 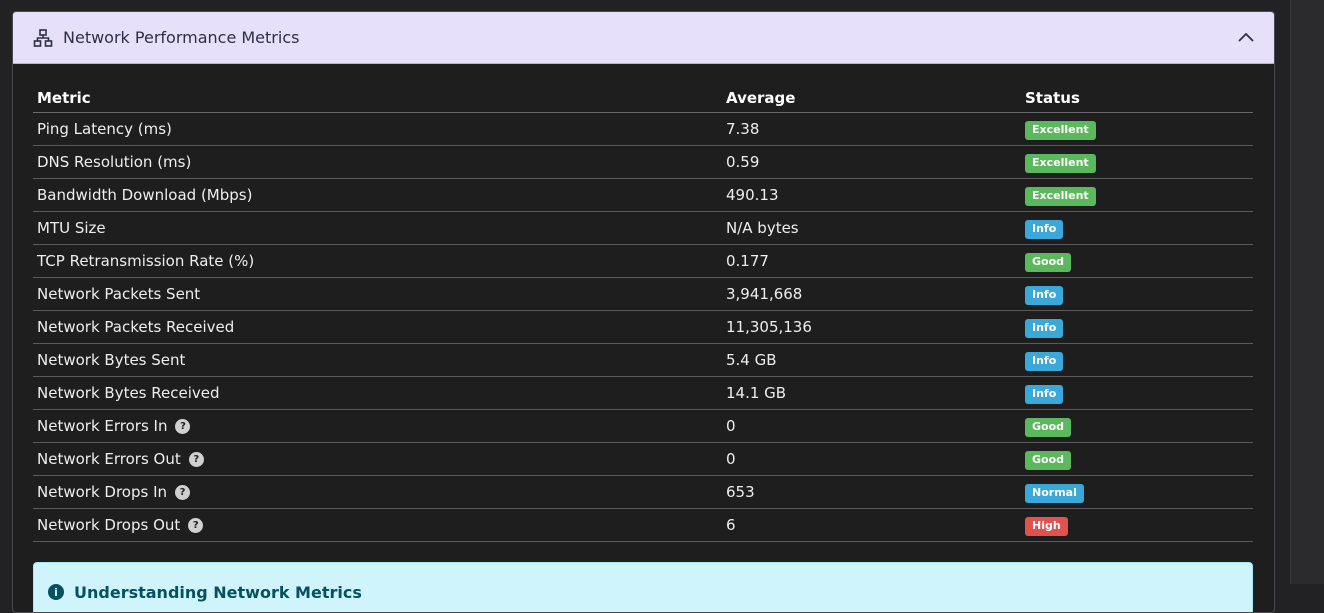 What do you see at coordinates (377, 327) in the screenshot?
I see `metric-cell: Network Packets Received` at bounding box center [377, 327].